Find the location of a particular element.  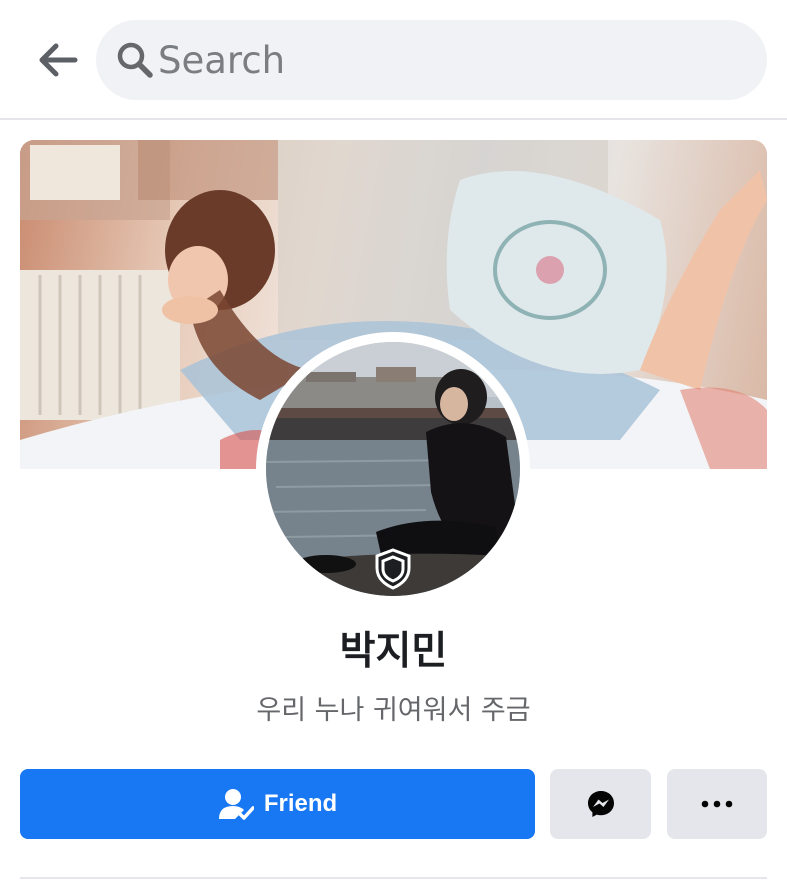

section-divider is located at coordinates (393, 878).